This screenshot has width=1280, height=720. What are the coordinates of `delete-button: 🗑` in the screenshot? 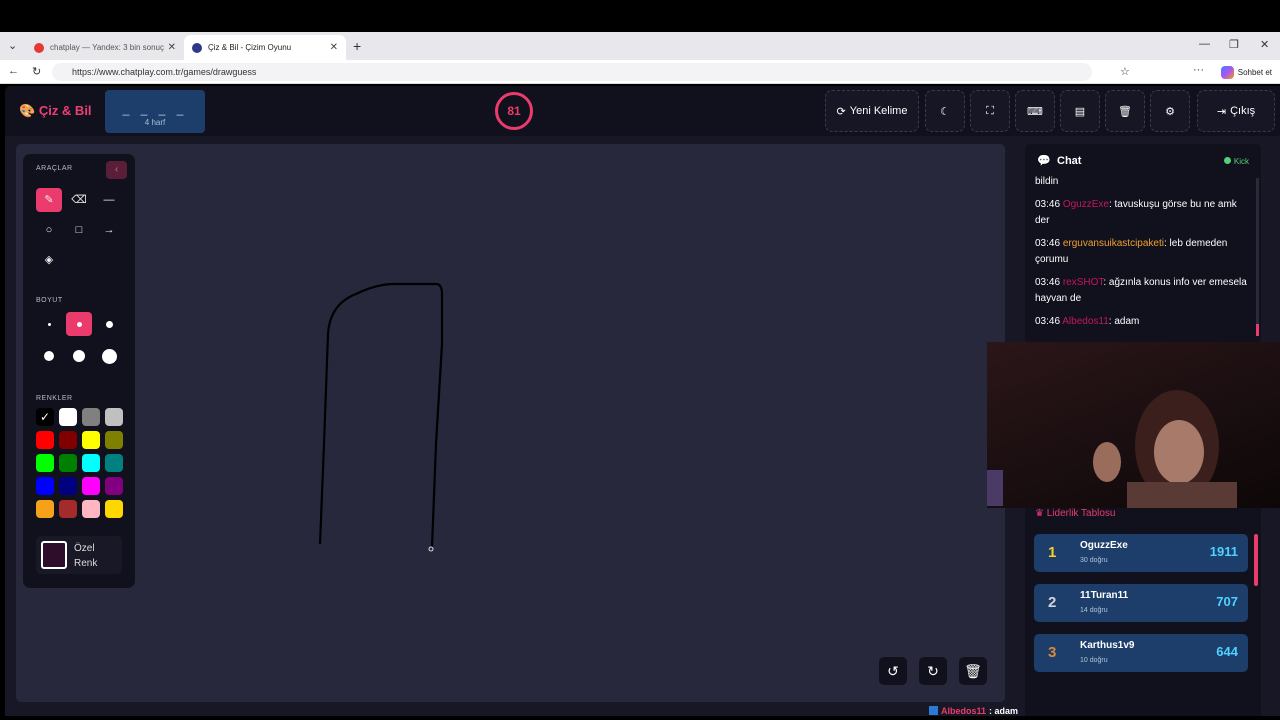 It's located at (1125, 111).